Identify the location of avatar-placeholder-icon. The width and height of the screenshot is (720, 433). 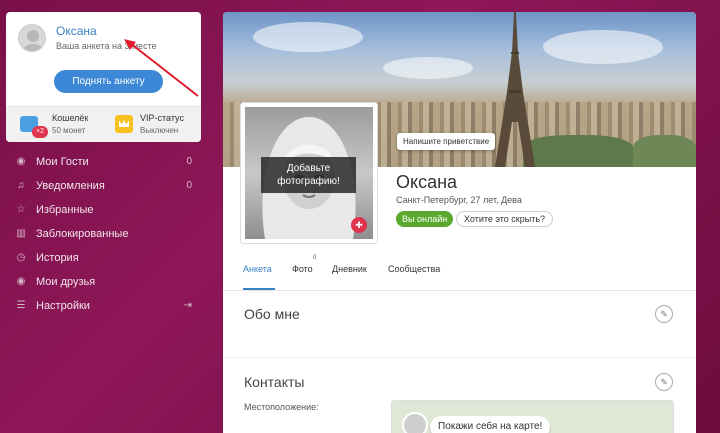
(33, 40).